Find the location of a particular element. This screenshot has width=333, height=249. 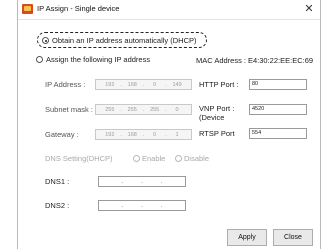

vnp-port-label-sub: (Device is located at coordinates (212, 117).